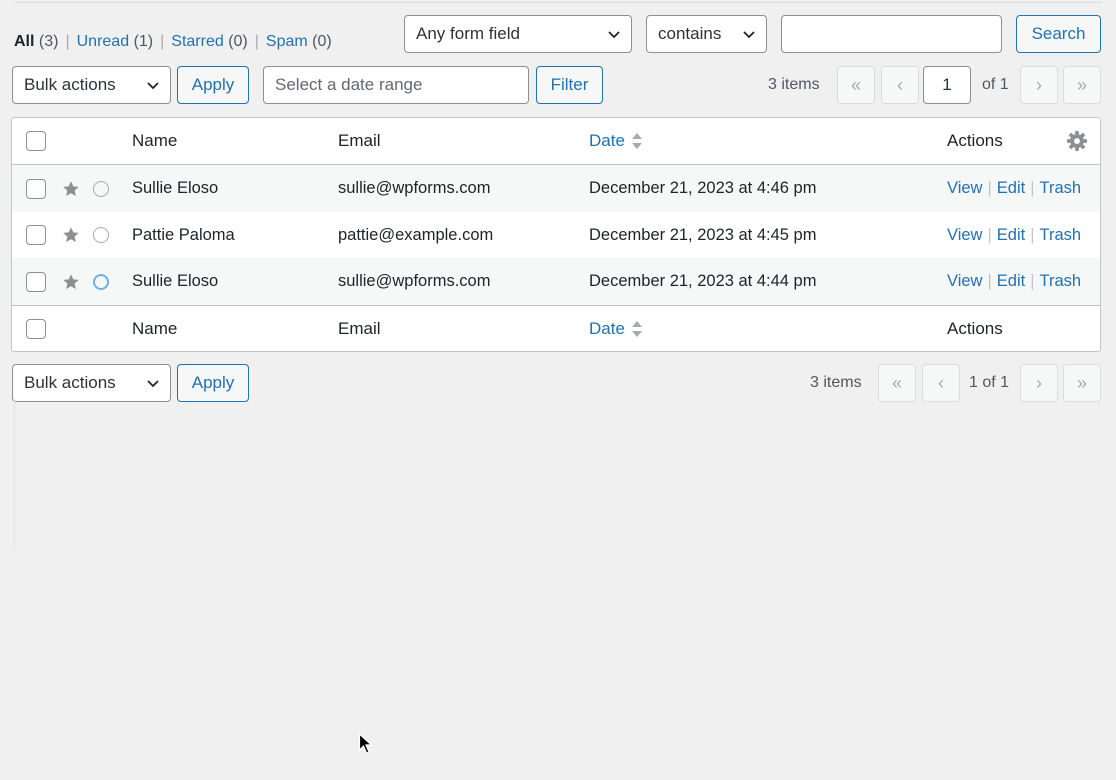 This screenshot has height=780, width=1116. What do you see at coordinates (36, 141) in the screenshot?
I see `select-all-checkbox` at bounding box center [36, 141].